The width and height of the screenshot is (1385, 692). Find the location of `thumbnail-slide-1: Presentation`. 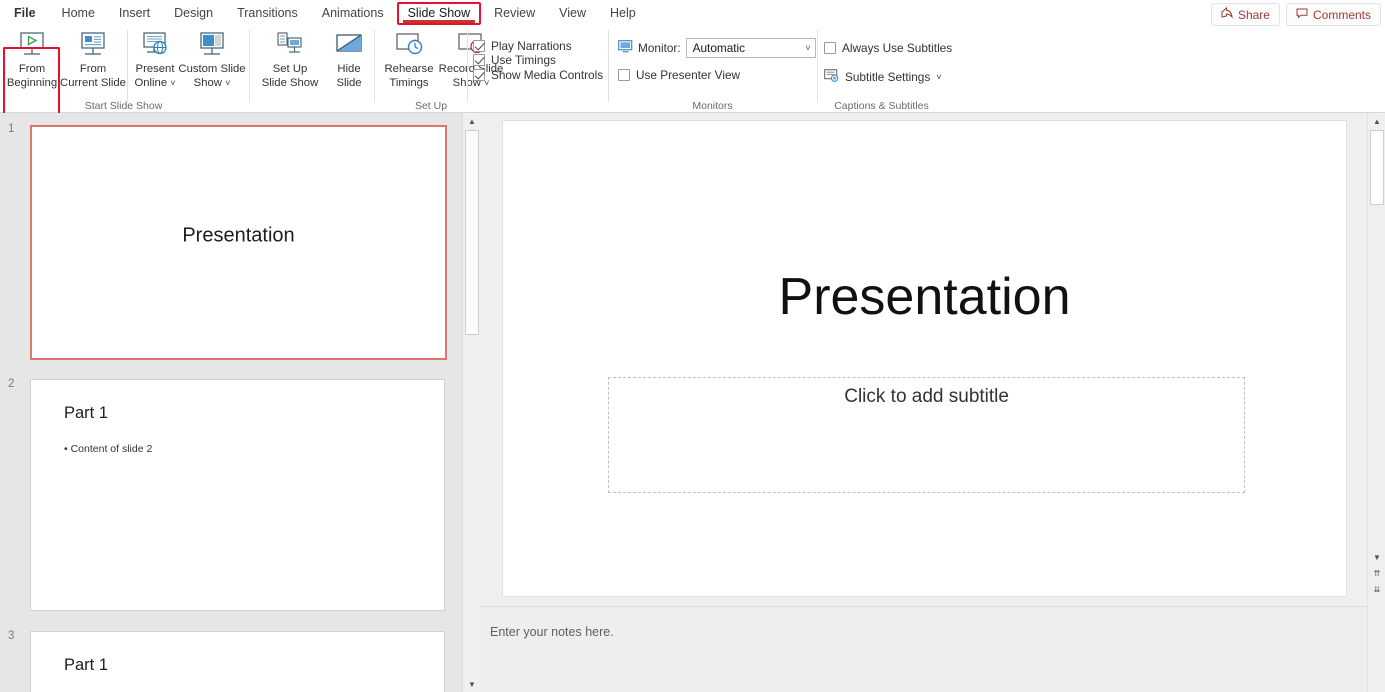

thumbnail-slide-1: Presentation is located at coordinates (238, 242).